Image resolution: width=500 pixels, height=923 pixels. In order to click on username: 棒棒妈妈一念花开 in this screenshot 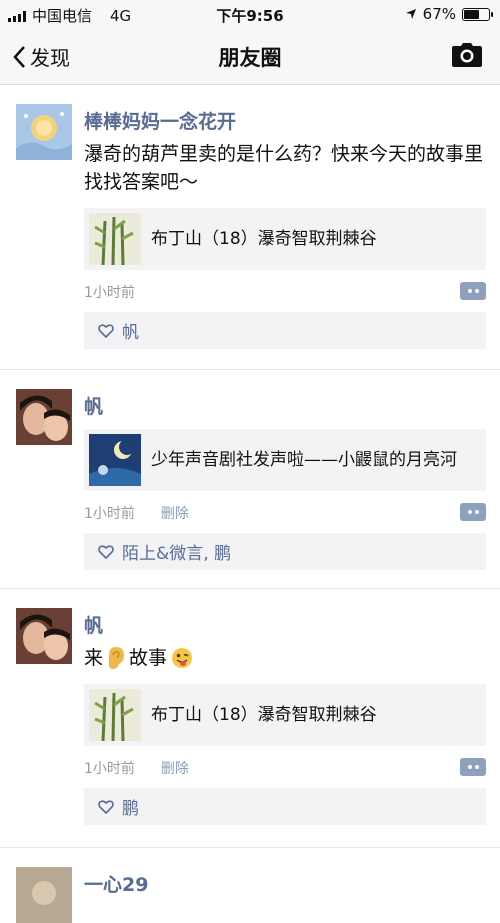, I will do `click(285, 120)`.